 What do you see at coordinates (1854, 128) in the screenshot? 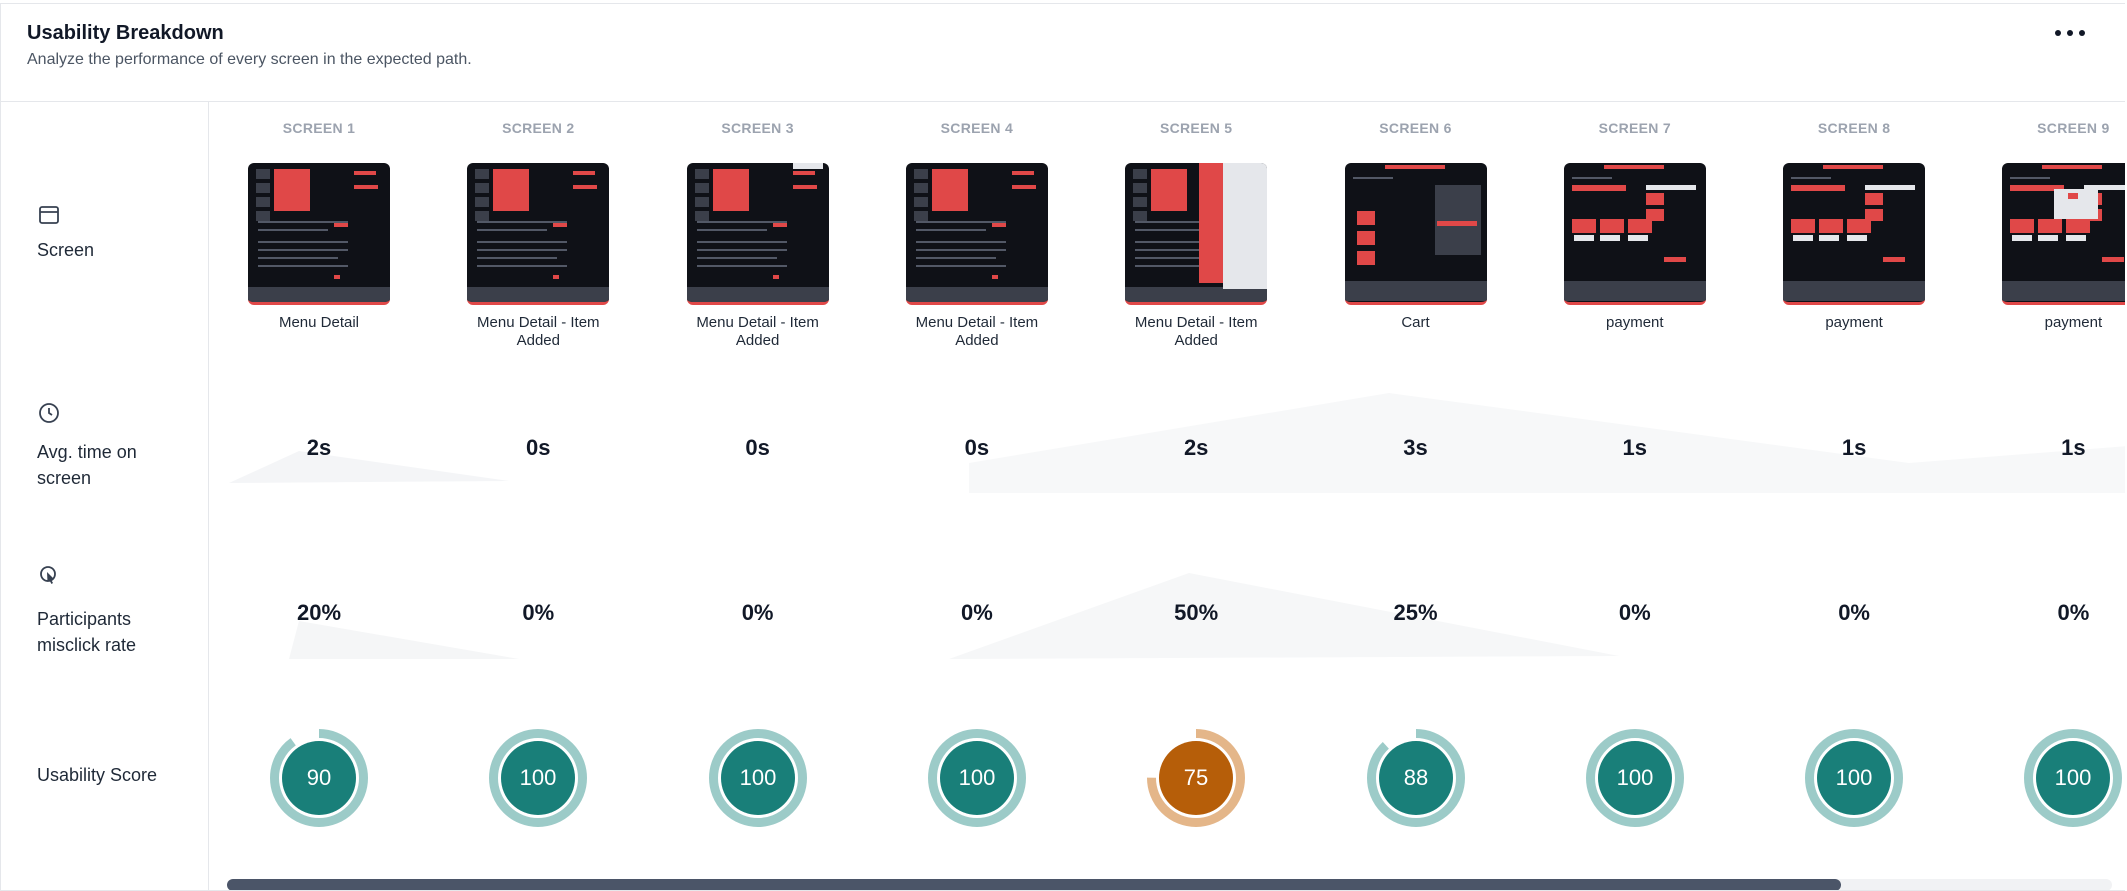
I see `screen-header: SCREEN 8` at bounding box center [1854, 128].